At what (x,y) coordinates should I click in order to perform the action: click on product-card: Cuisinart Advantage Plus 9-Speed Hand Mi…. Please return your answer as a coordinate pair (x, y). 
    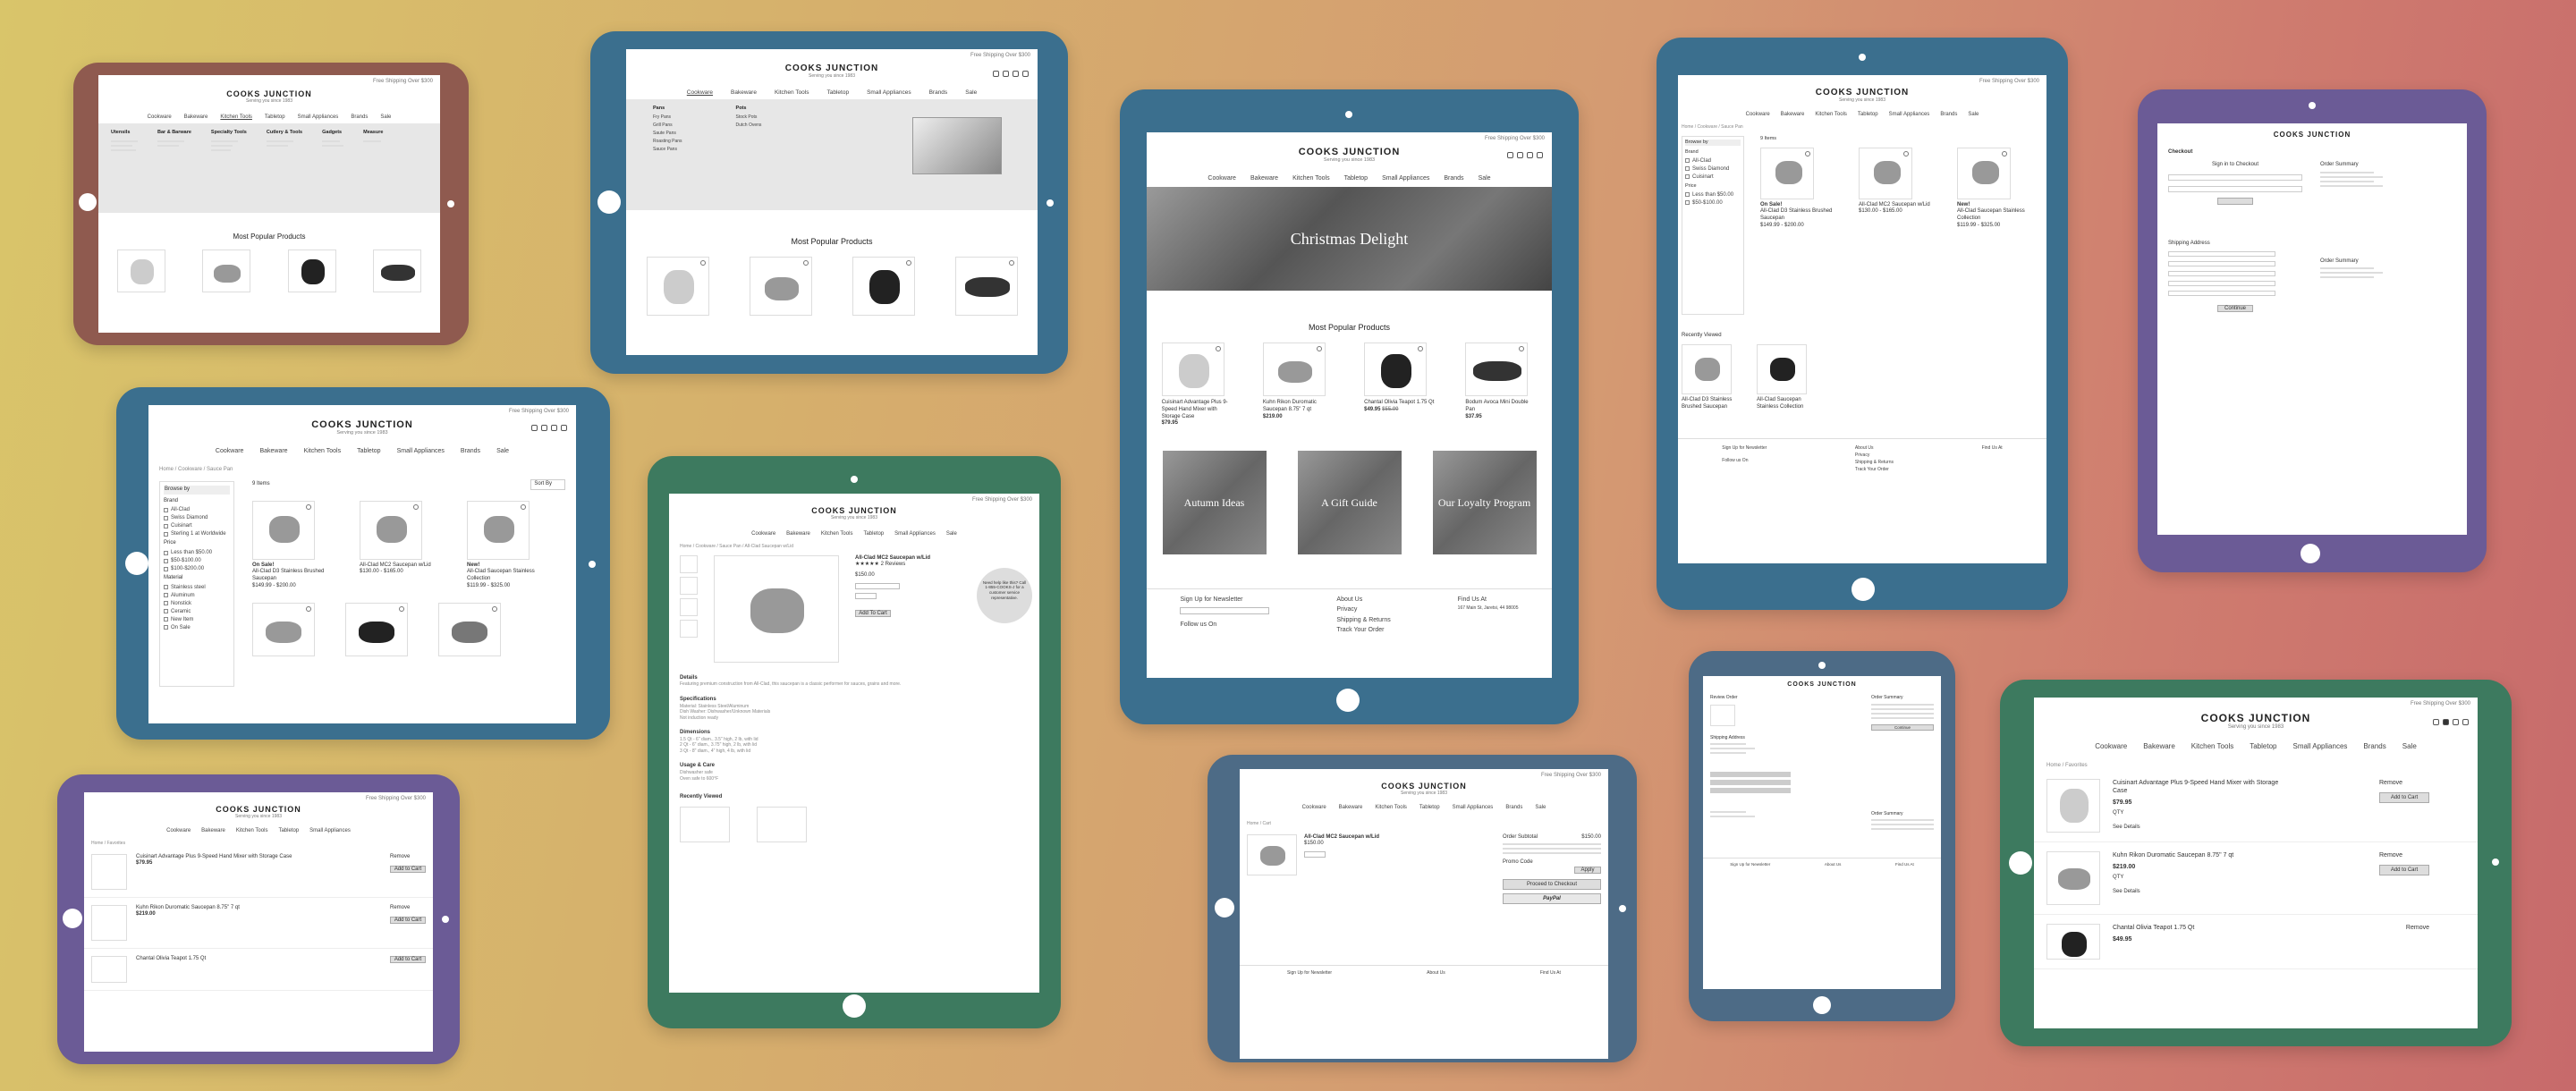
    Looking at the image, I should click on (1197, 385).